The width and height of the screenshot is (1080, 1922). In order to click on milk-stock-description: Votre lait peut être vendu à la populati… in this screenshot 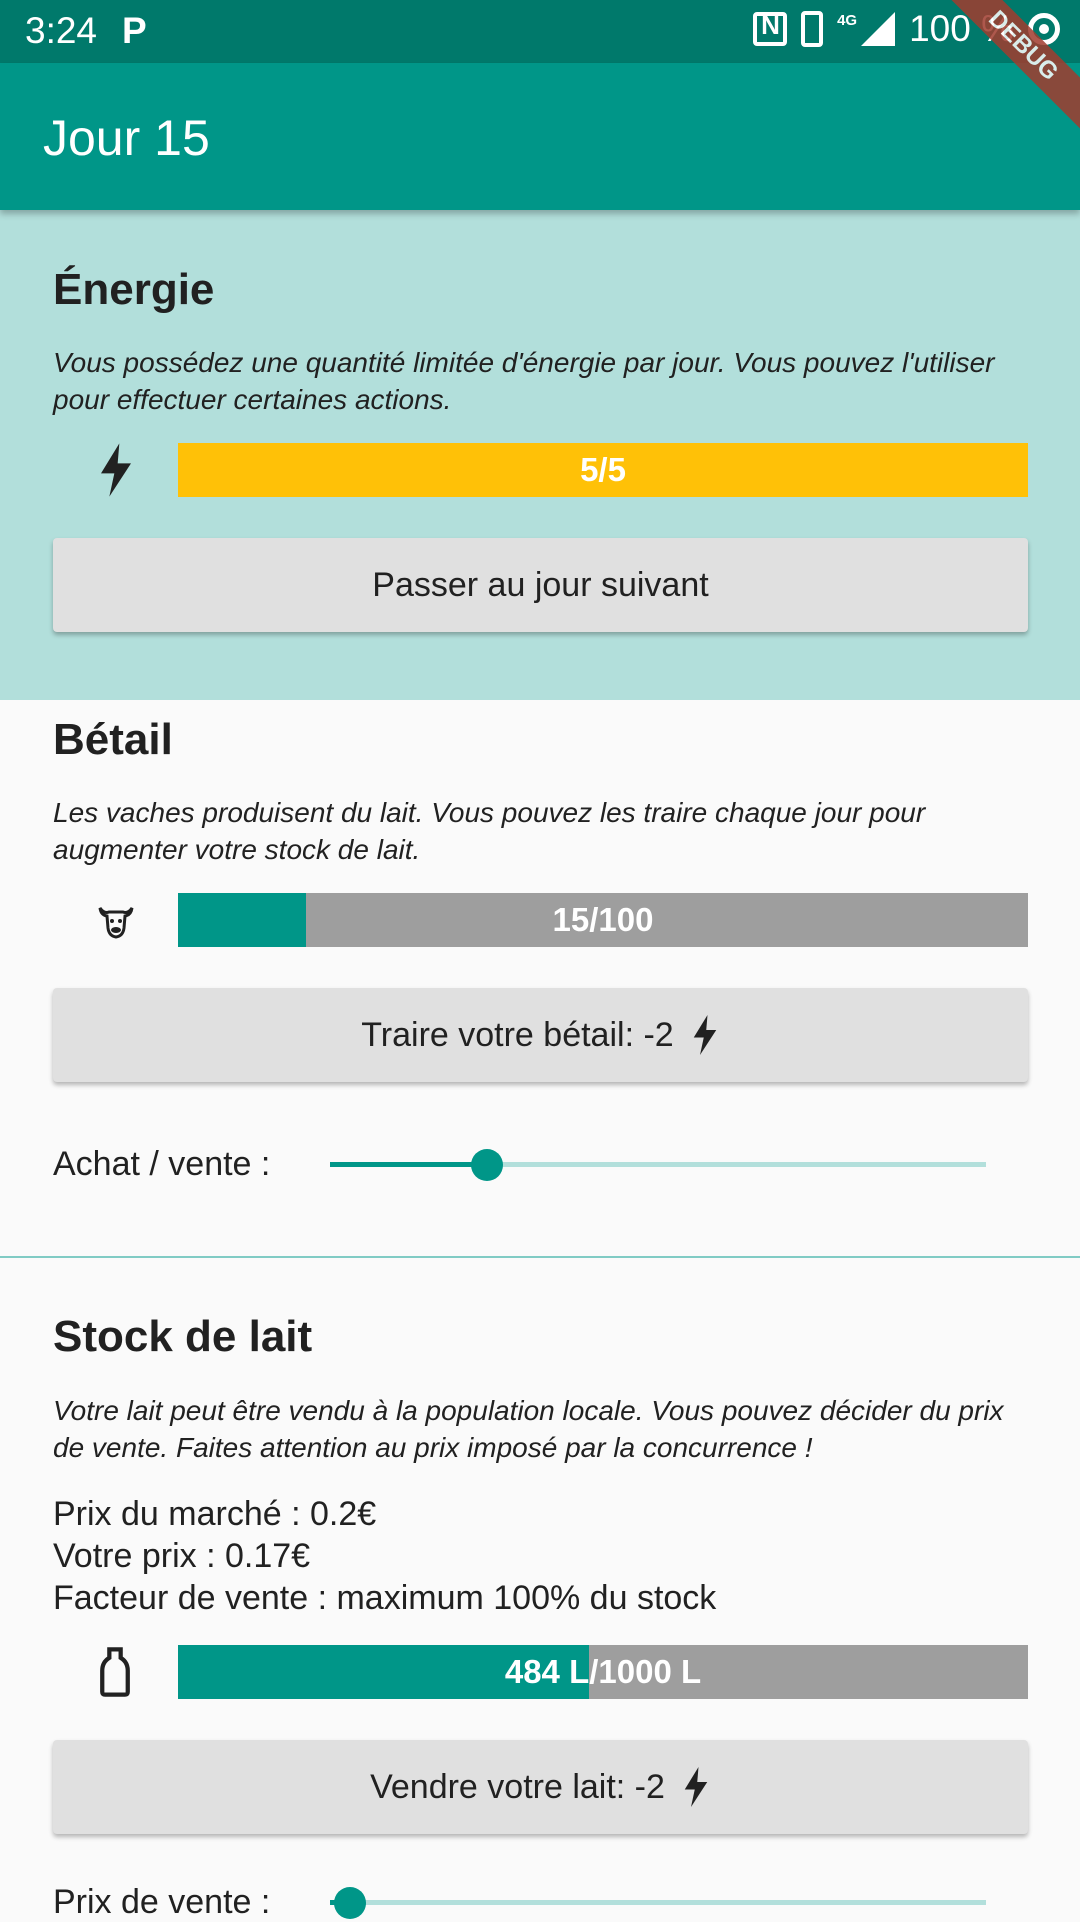, I will do `click(528, 1429)`.